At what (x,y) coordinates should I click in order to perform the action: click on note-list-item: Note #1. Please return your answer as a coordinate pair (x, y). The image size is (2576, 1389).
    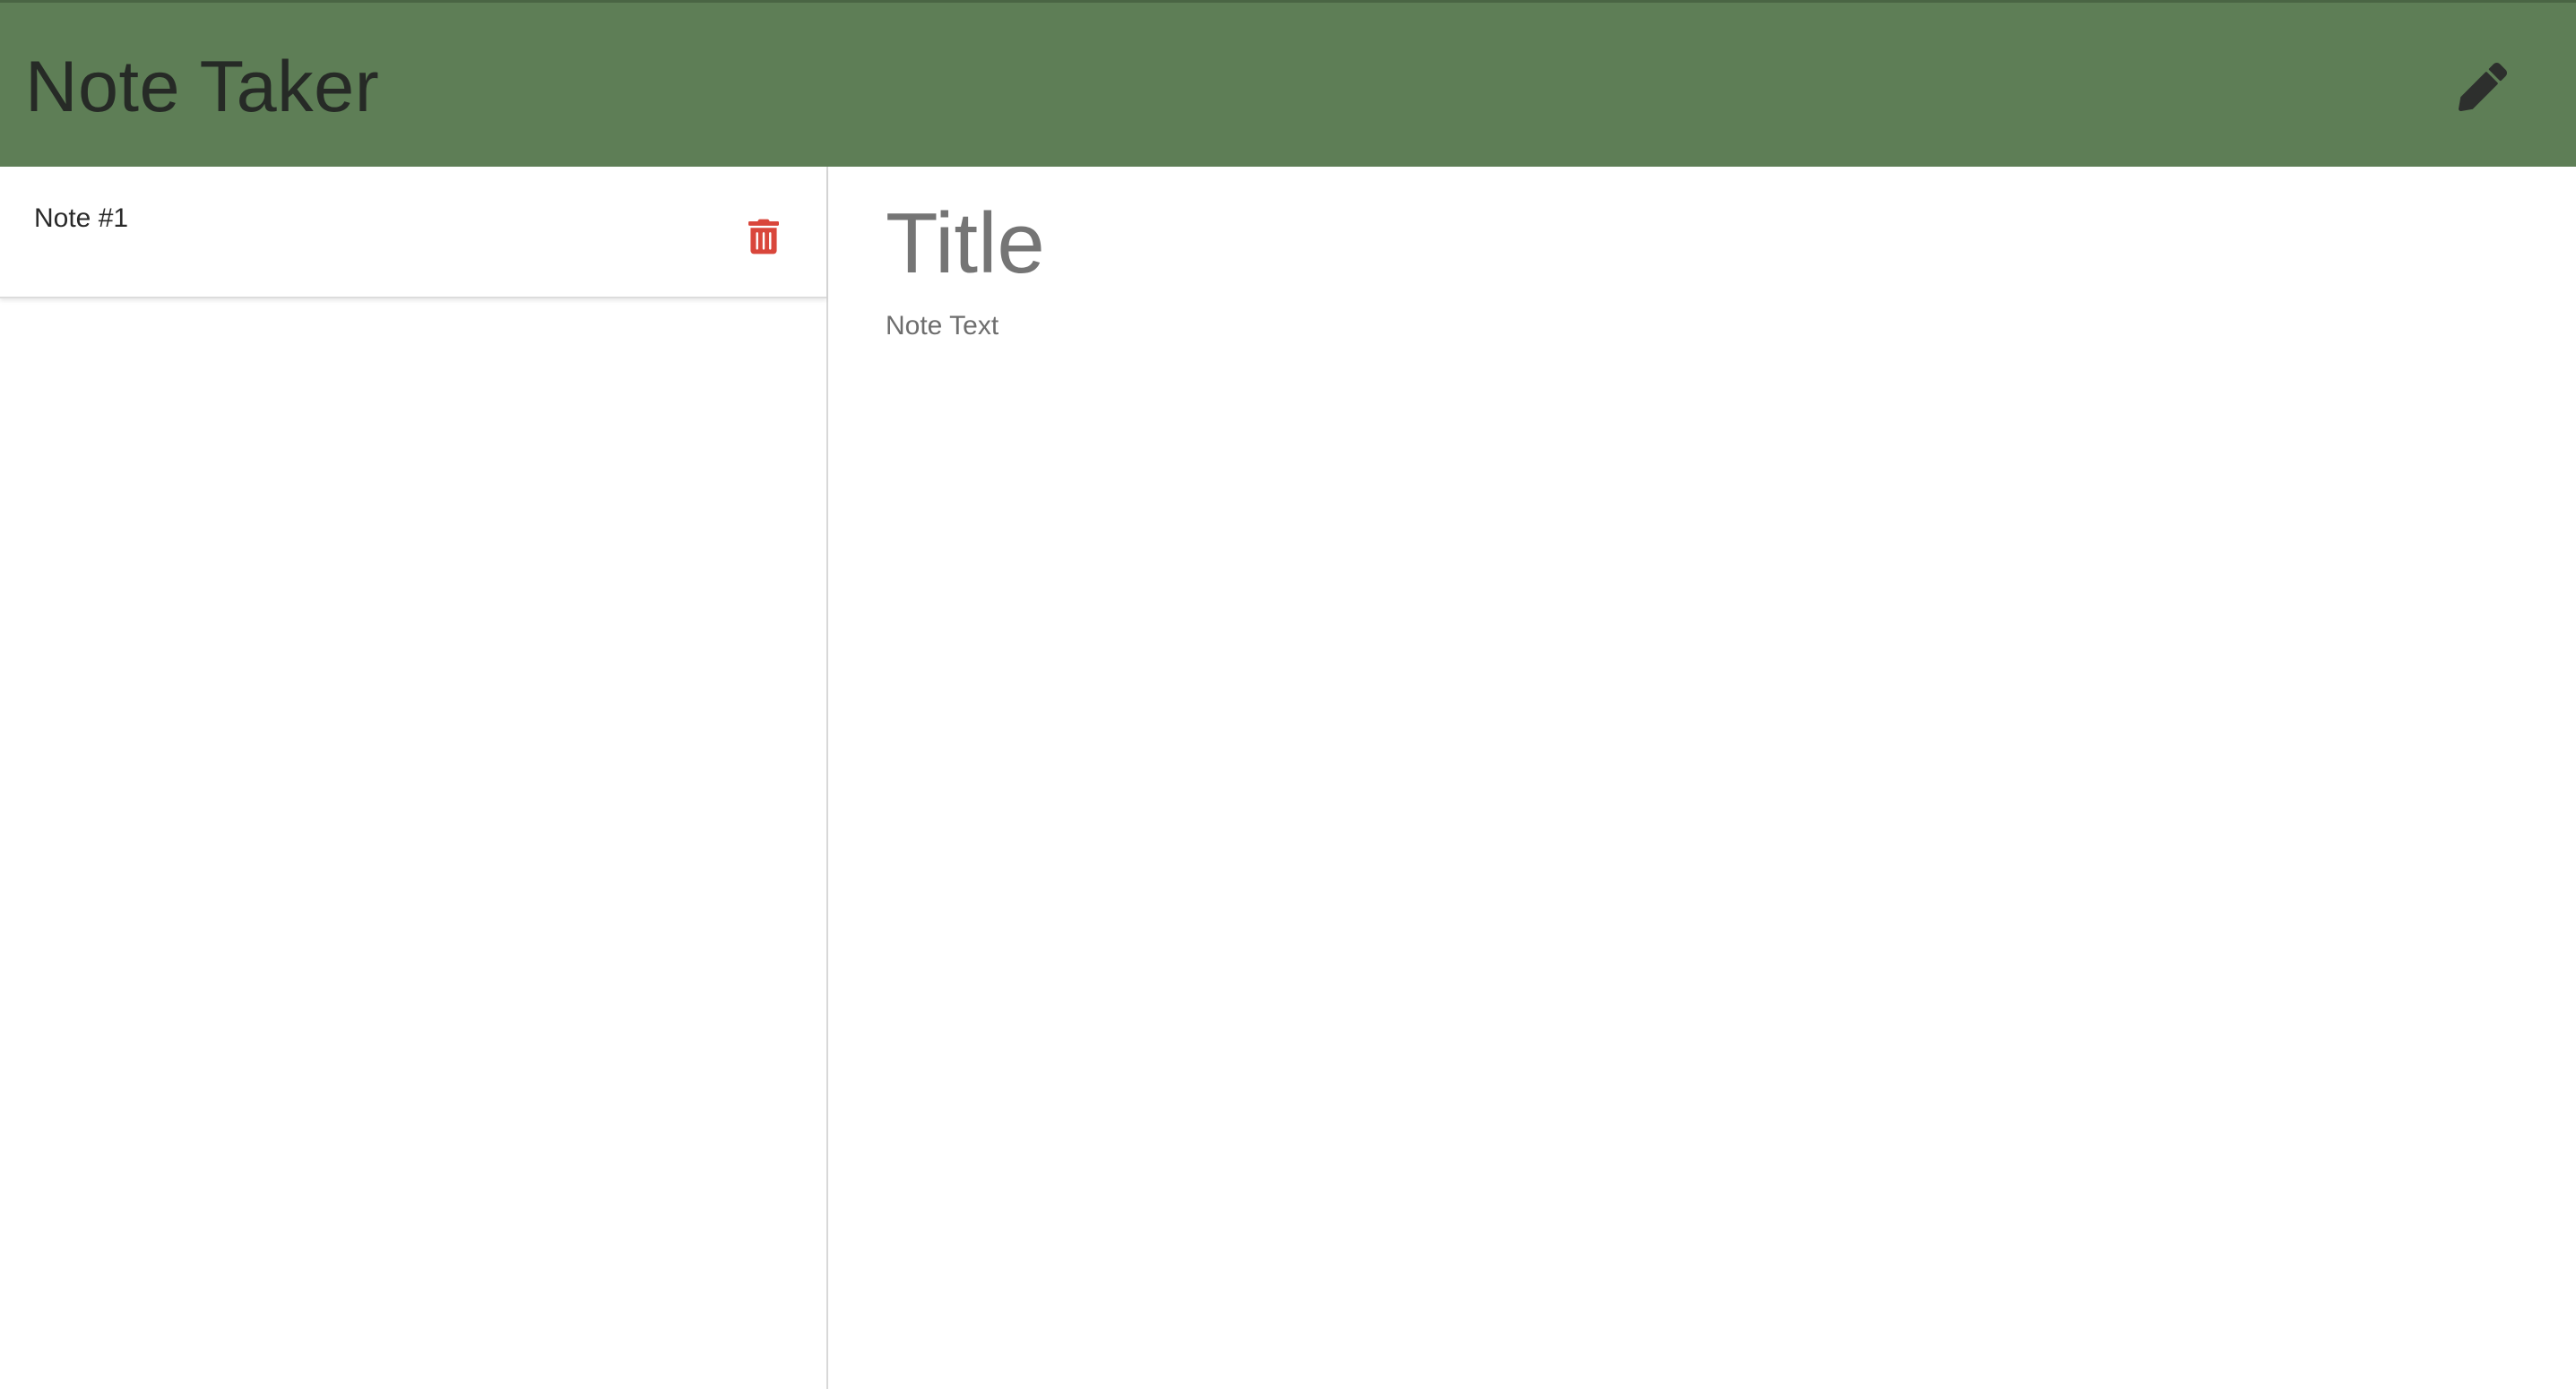
    Looking at the image, I should click on (413, 232).